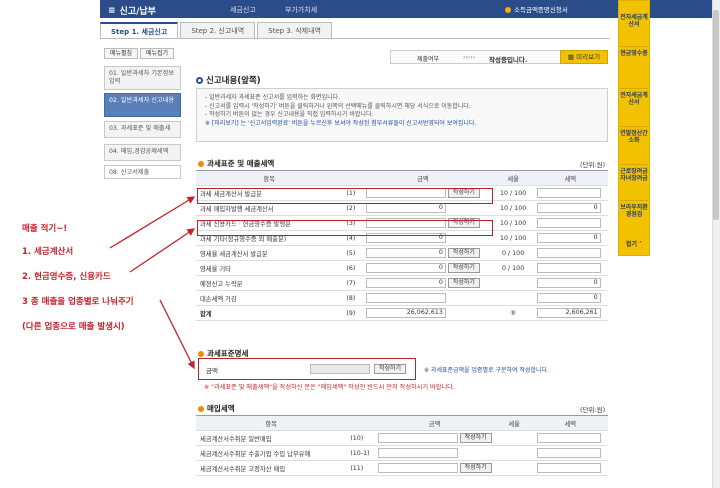  What do you see at coordinates (634, 21) in the screenshot?
I see `quick-item-einvoice: 전자세금계산서` at bounding box center [634, 21].